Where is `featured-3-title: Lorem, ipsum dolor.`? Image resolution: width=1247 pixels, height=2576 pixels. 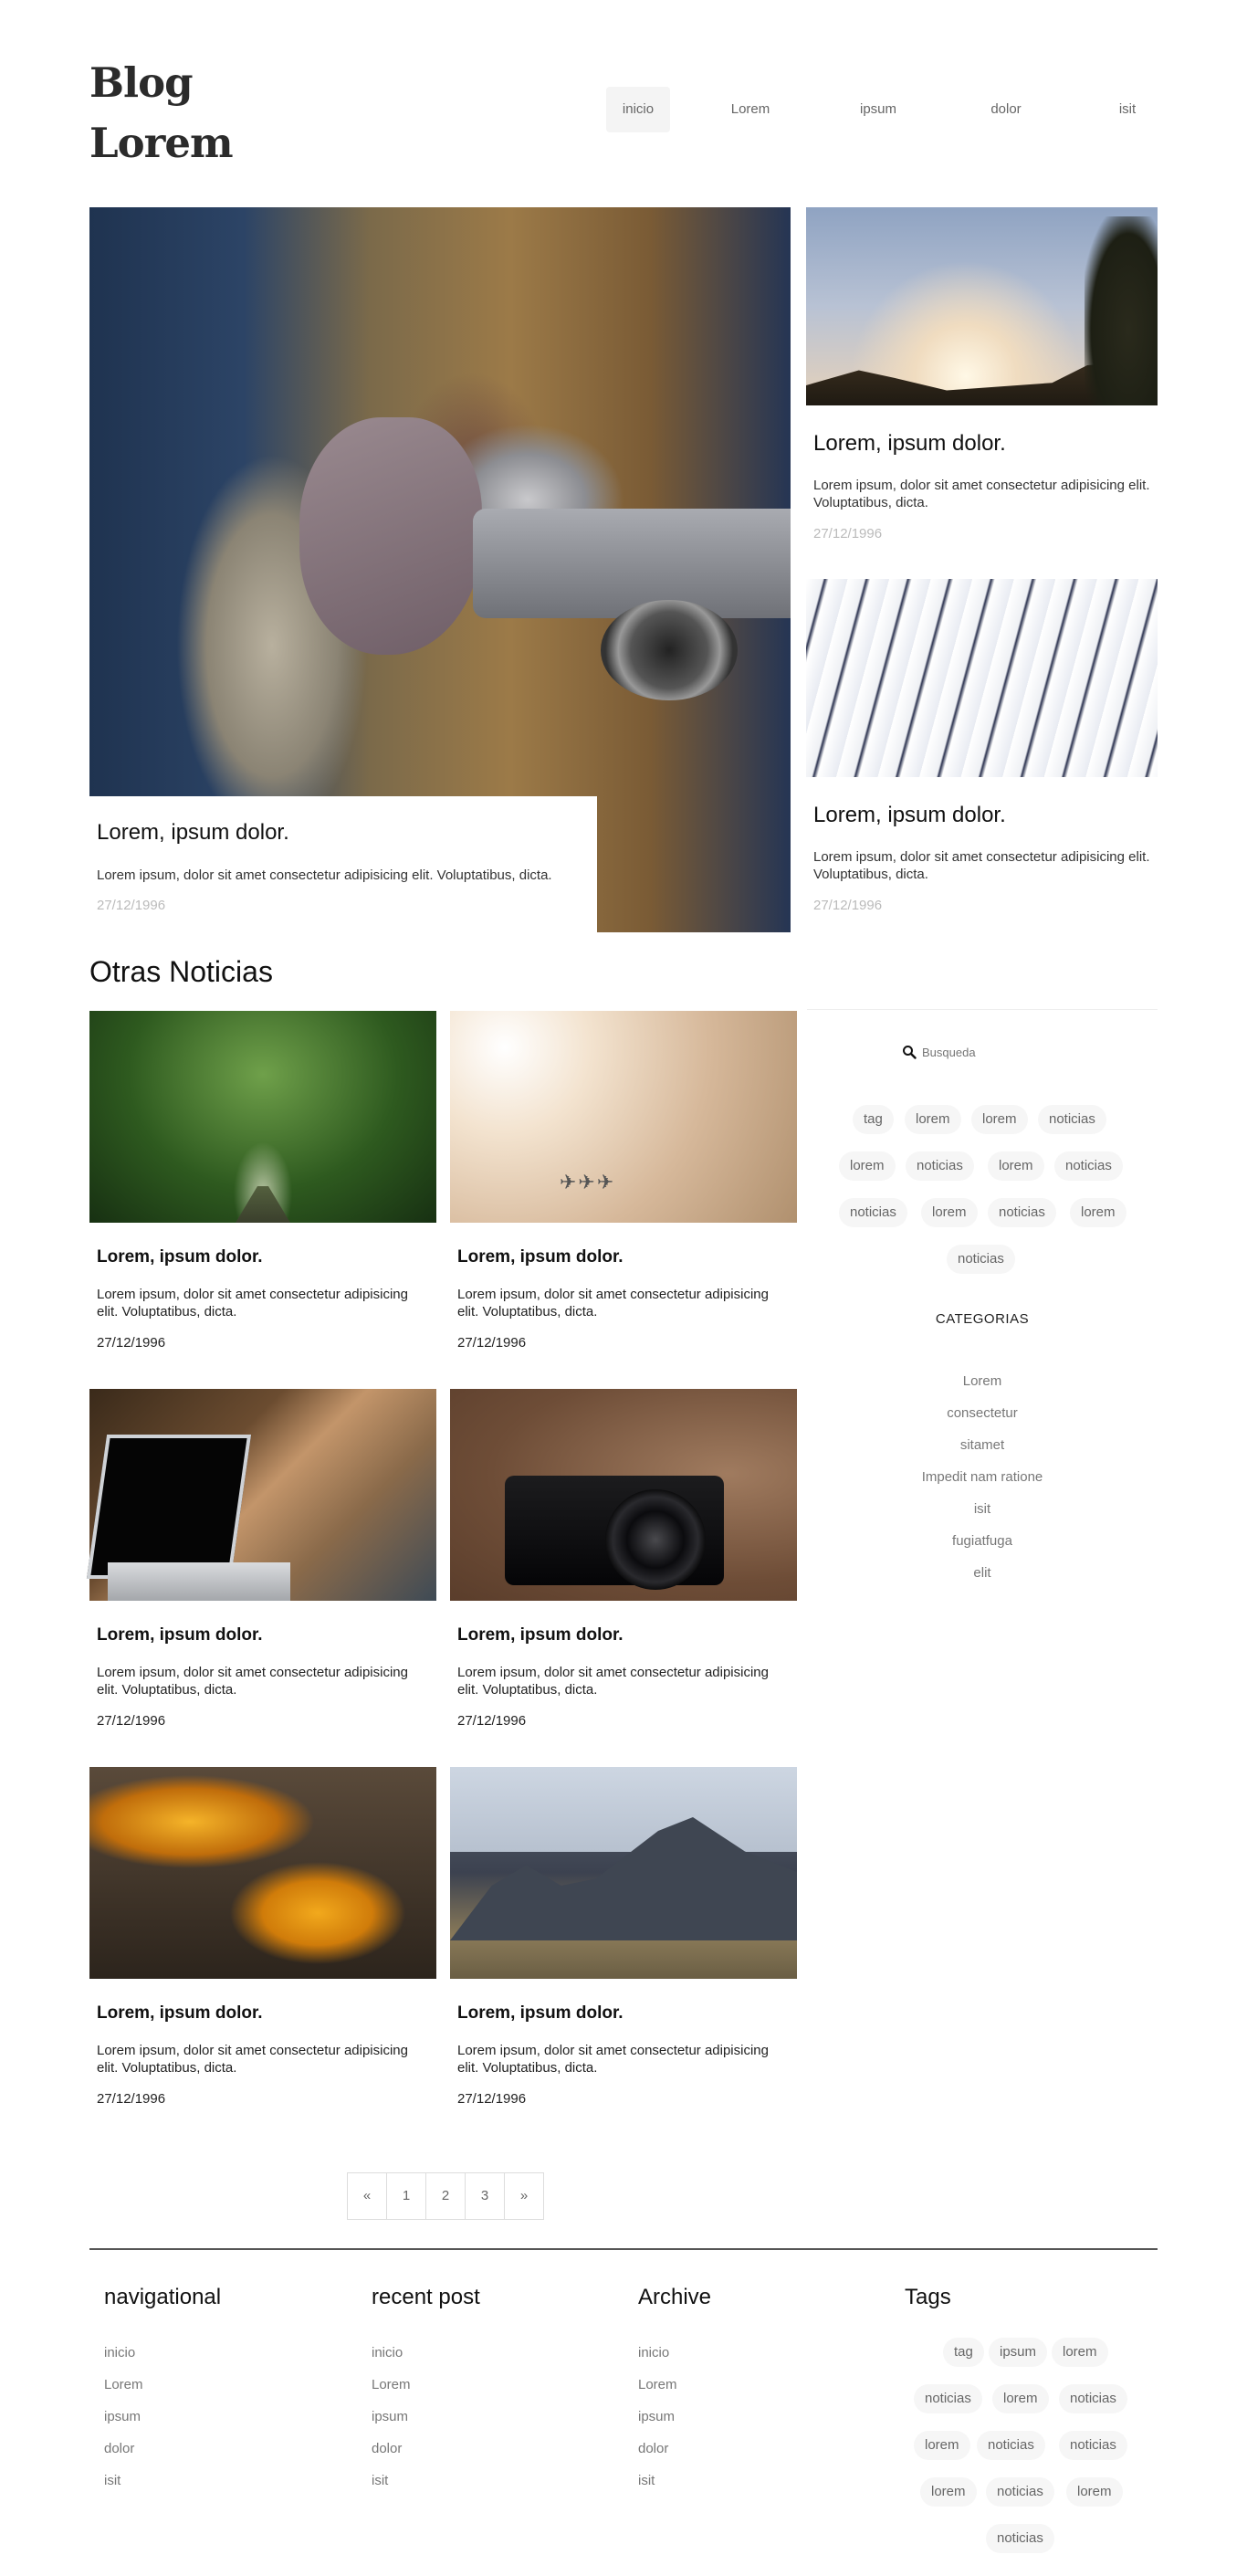
featured-3-title: Lorem, ipsum dolor. is located at coordinates (909, 815).